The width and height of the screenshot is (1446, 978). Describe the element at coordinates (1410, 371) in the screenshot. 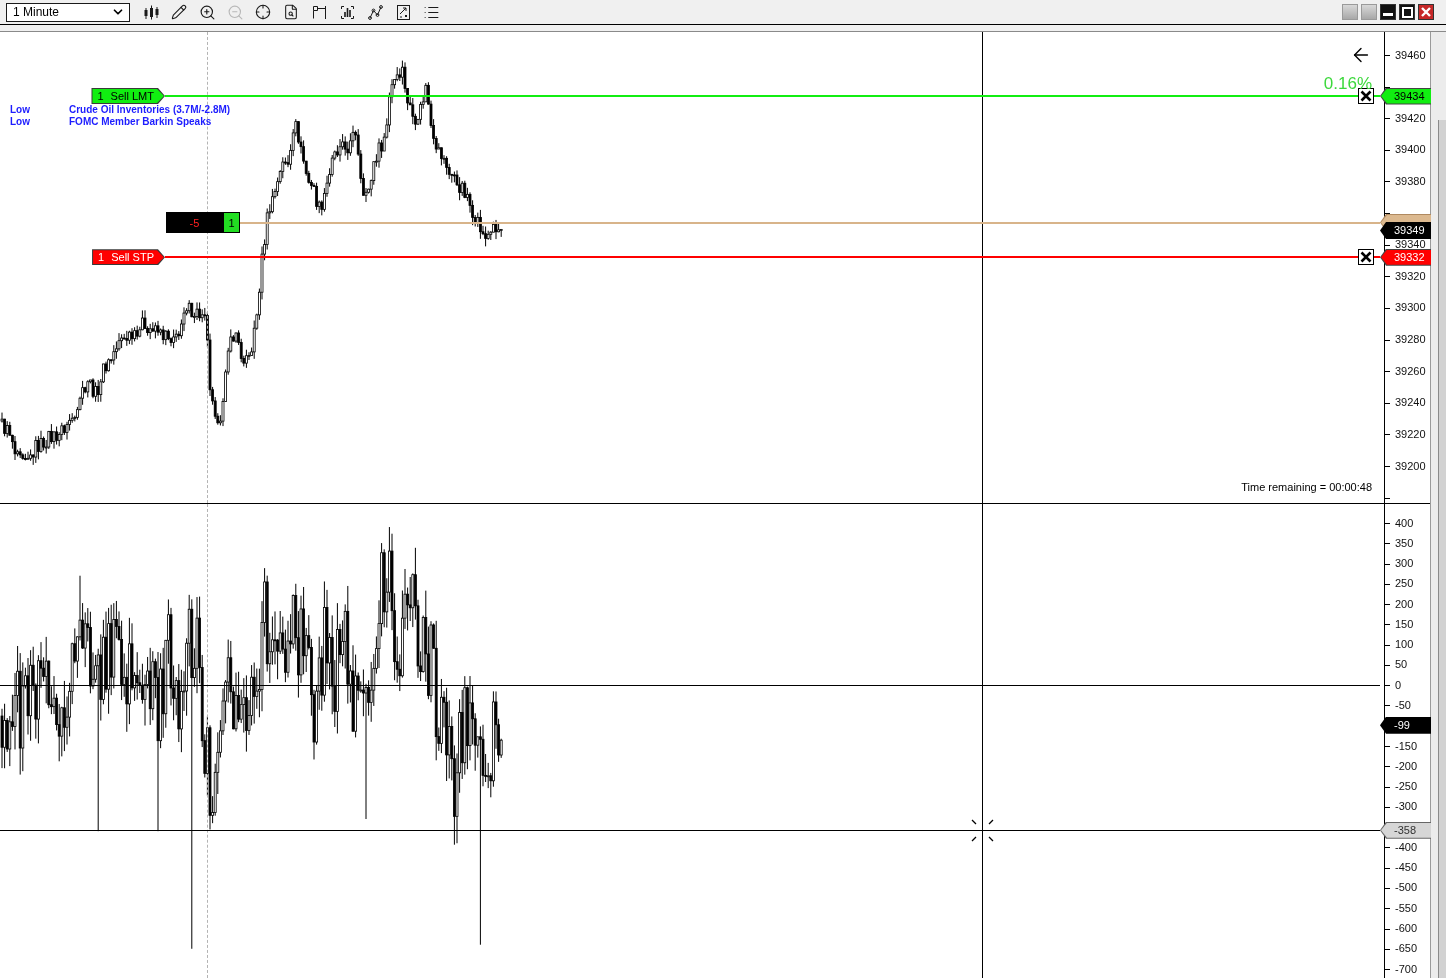

I see `axis-label: 39260` at that location.